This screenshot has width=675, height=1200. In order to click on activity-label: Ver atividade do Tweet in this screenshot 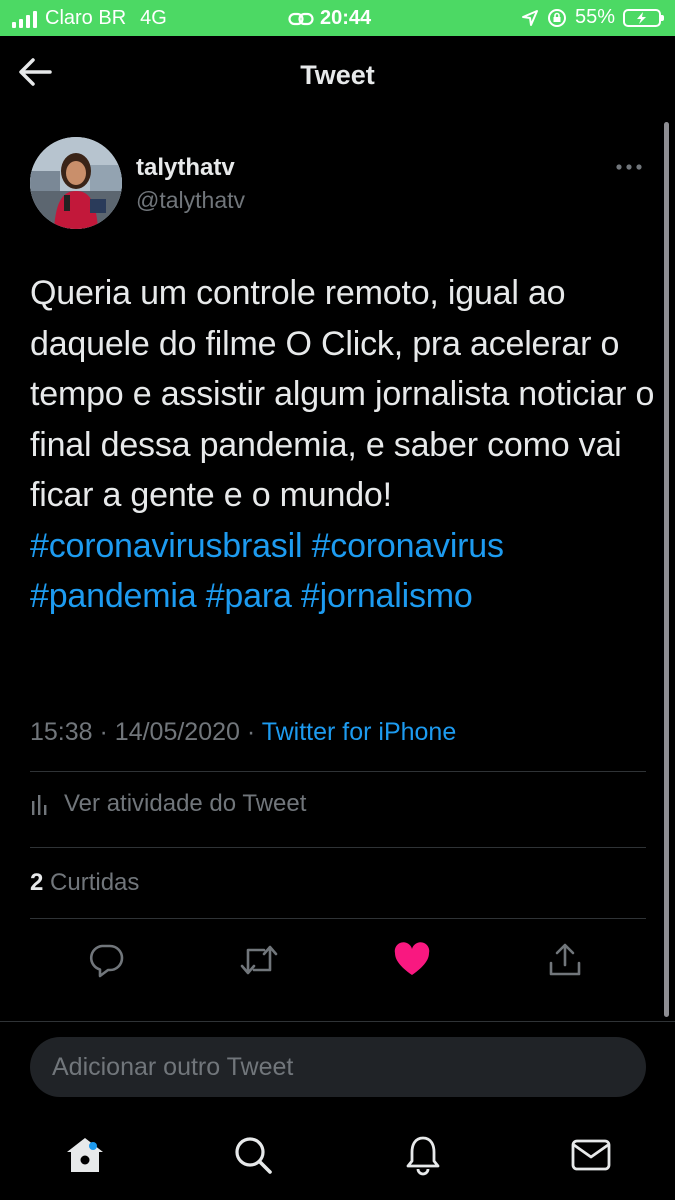, I will do `click(185, 803)`.